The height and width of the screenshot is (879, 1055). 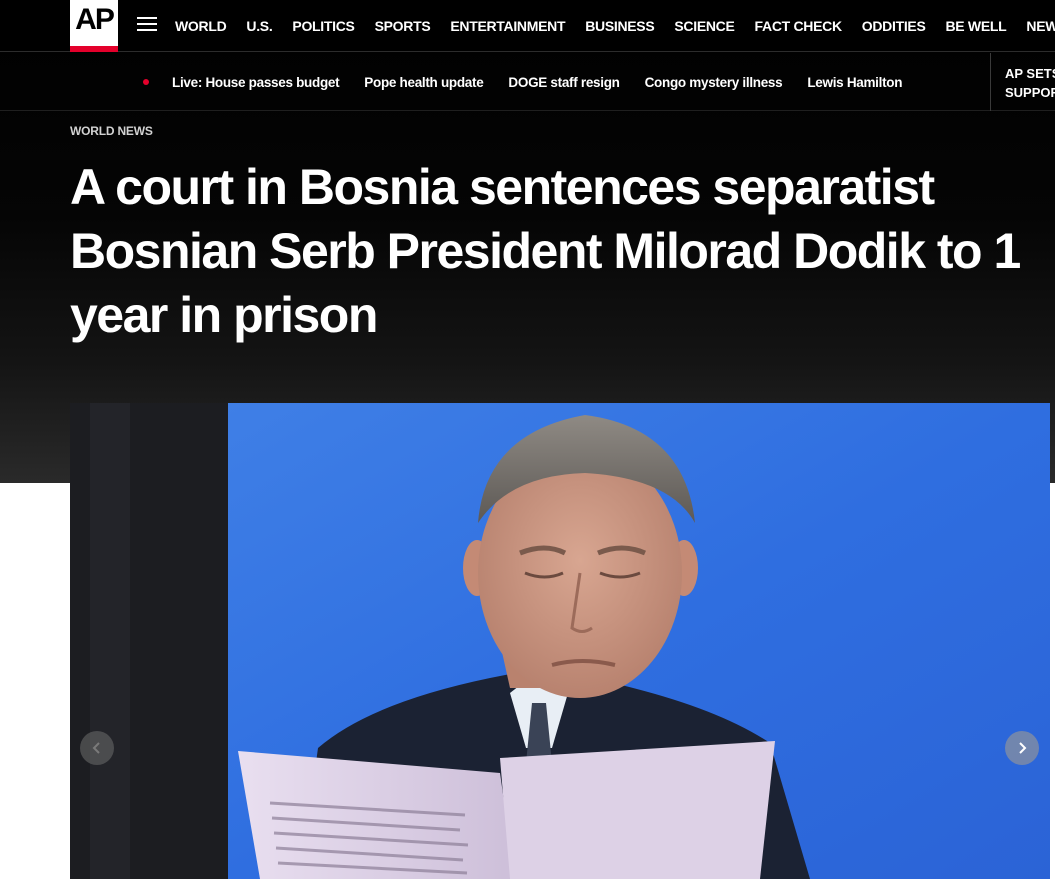 I want to click on nav-world: WORLD, so click(x=201, y=26).